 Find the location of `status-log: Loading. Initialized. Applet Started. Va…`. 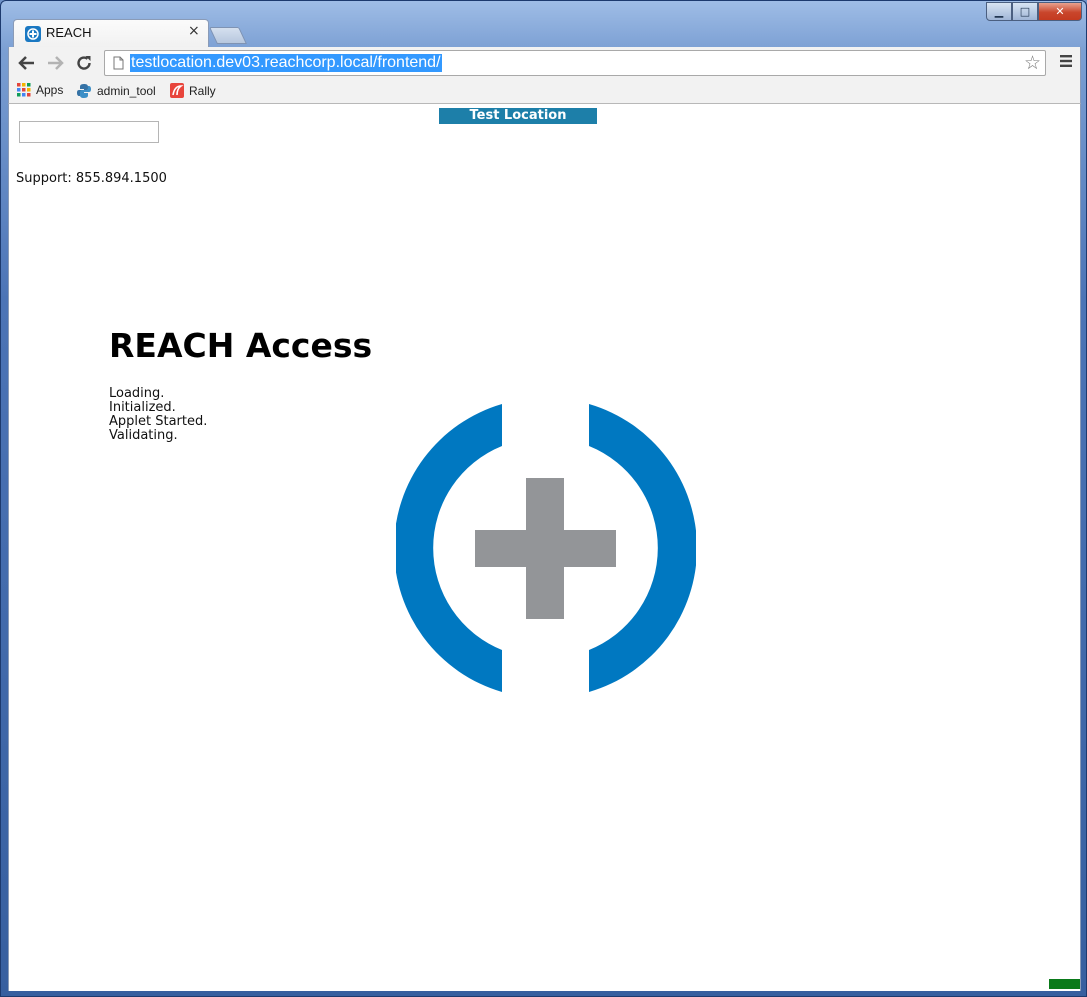

status-log: Loading. Initialized. Applet Started. Va… is located at coordinates (158, 415).